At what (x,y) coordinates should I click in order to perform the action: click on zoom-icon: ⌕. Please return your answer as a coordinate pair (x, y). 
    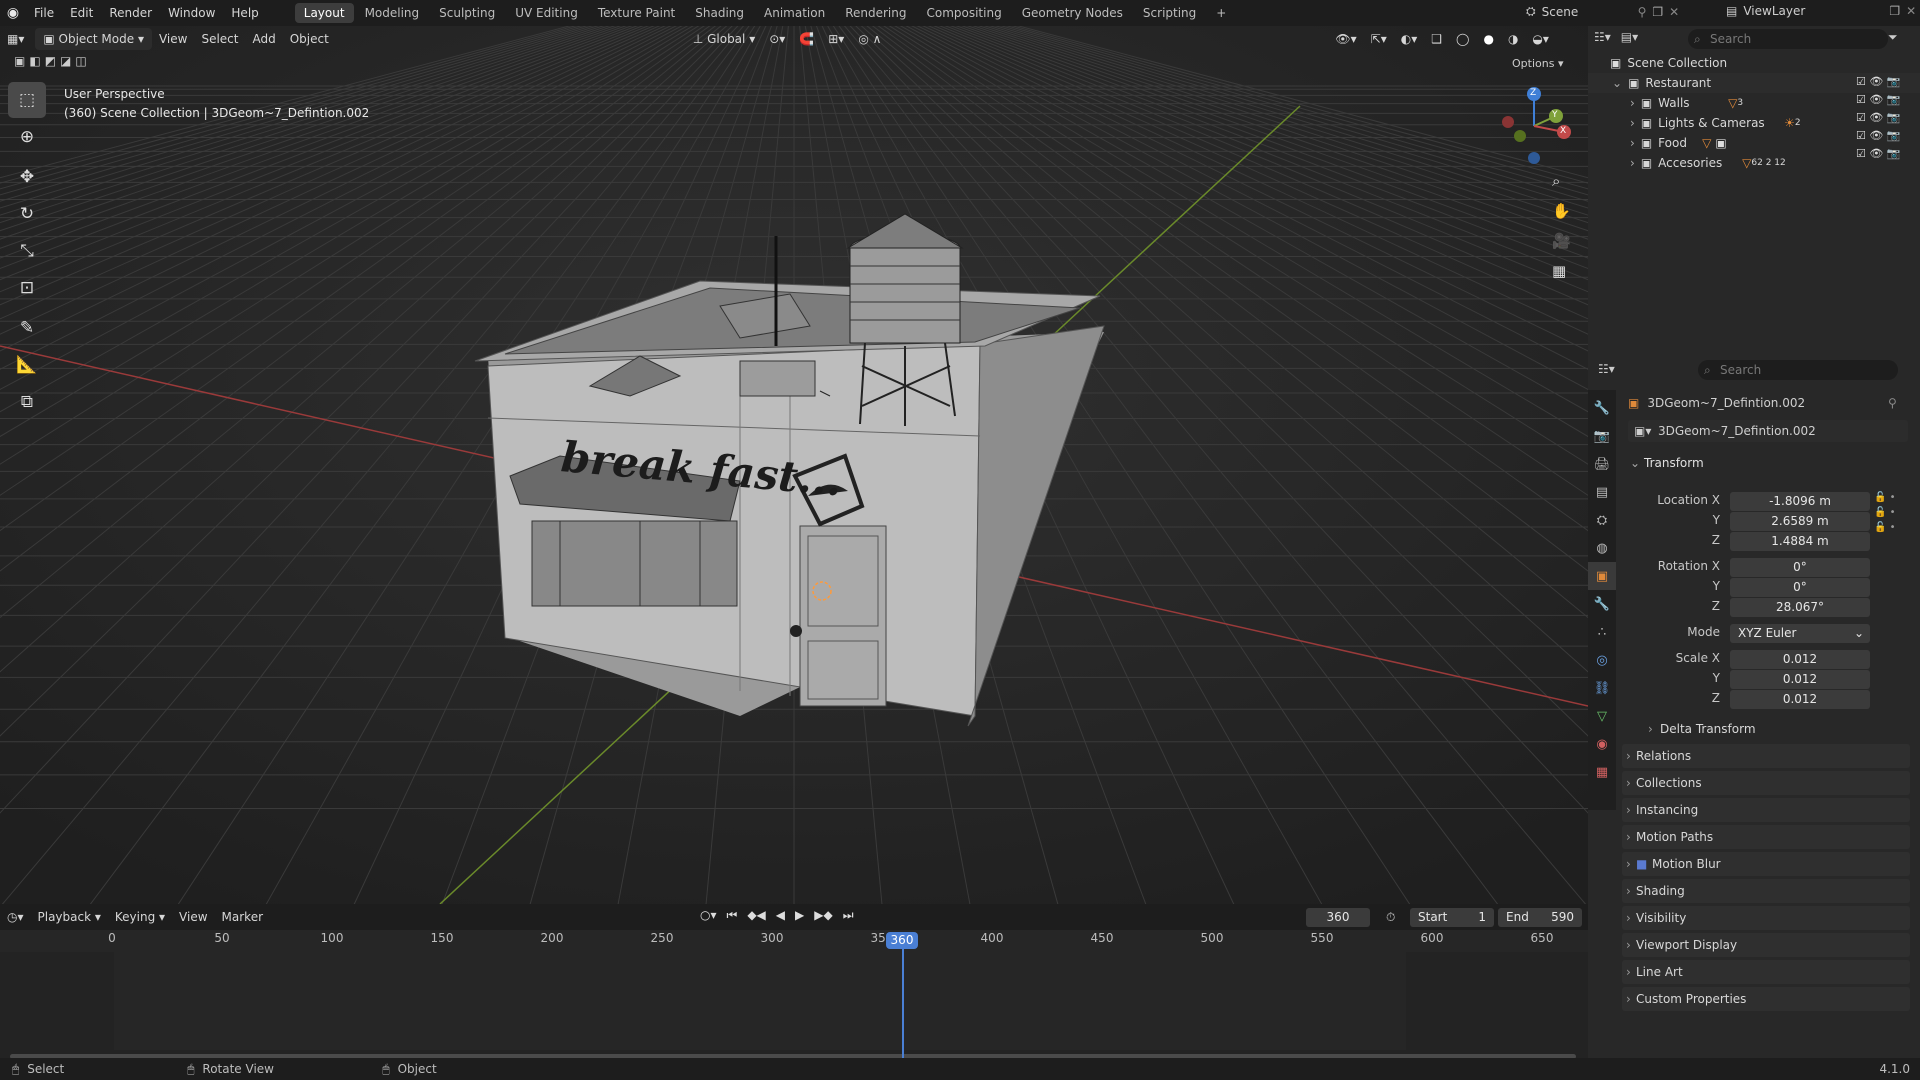
    Looking at the image, I should click on (1561, 181).